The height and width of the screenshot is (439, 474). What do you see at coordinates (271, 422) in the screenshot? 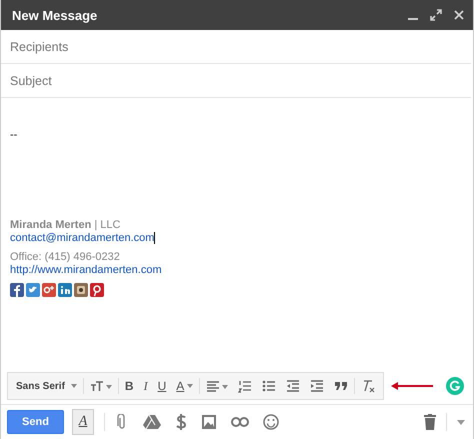
I see `smiley-icon` at bounding box center [271, 422].